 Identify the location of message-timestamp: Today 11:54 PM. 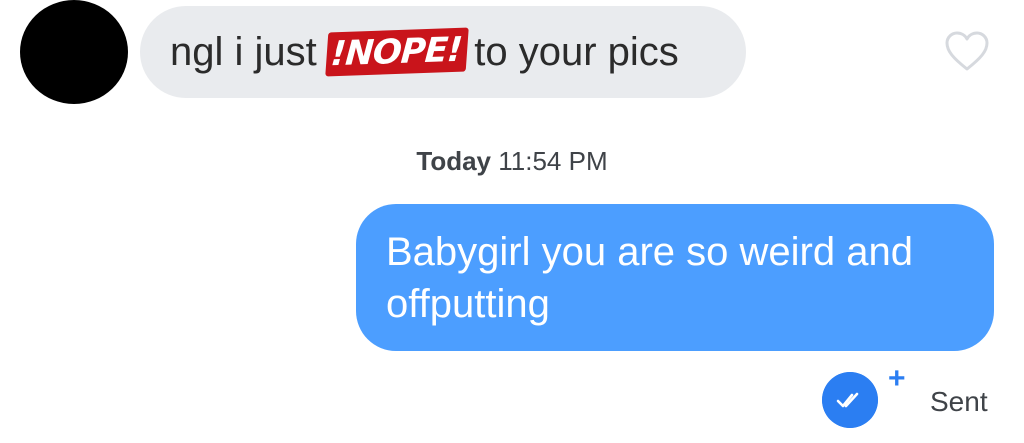
(512, 161).